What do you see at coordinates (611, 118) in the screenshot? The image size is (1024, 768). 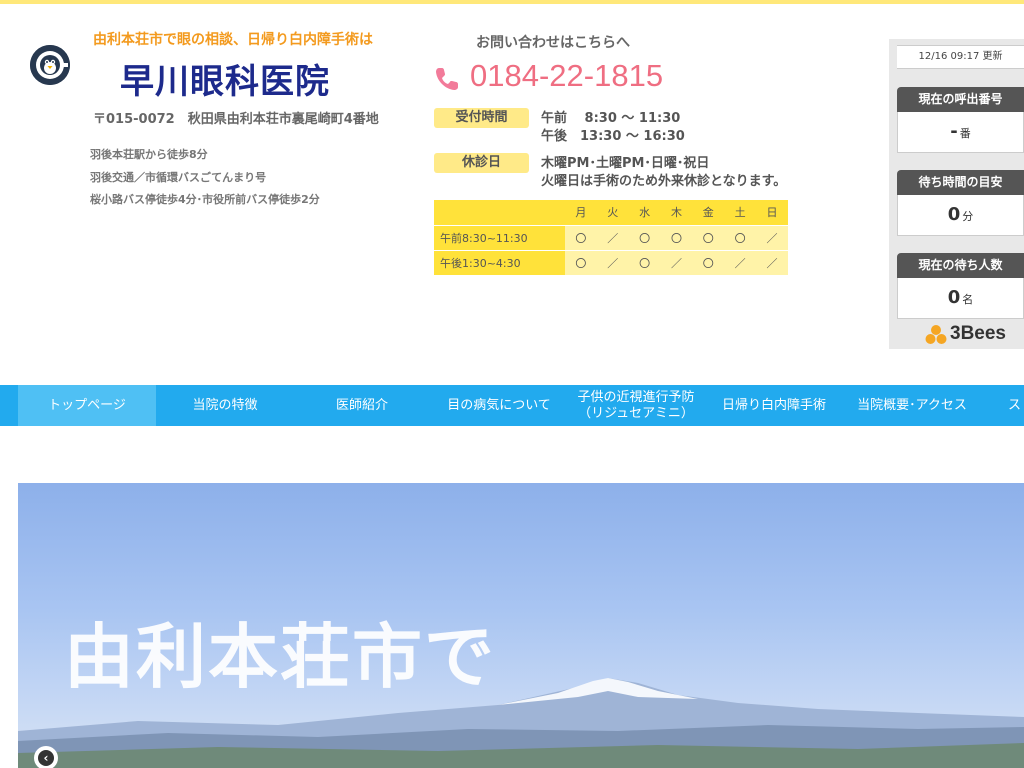 I see `hours-am: 午前 8:30 〜 11:30` at bounding box center [611, 118].